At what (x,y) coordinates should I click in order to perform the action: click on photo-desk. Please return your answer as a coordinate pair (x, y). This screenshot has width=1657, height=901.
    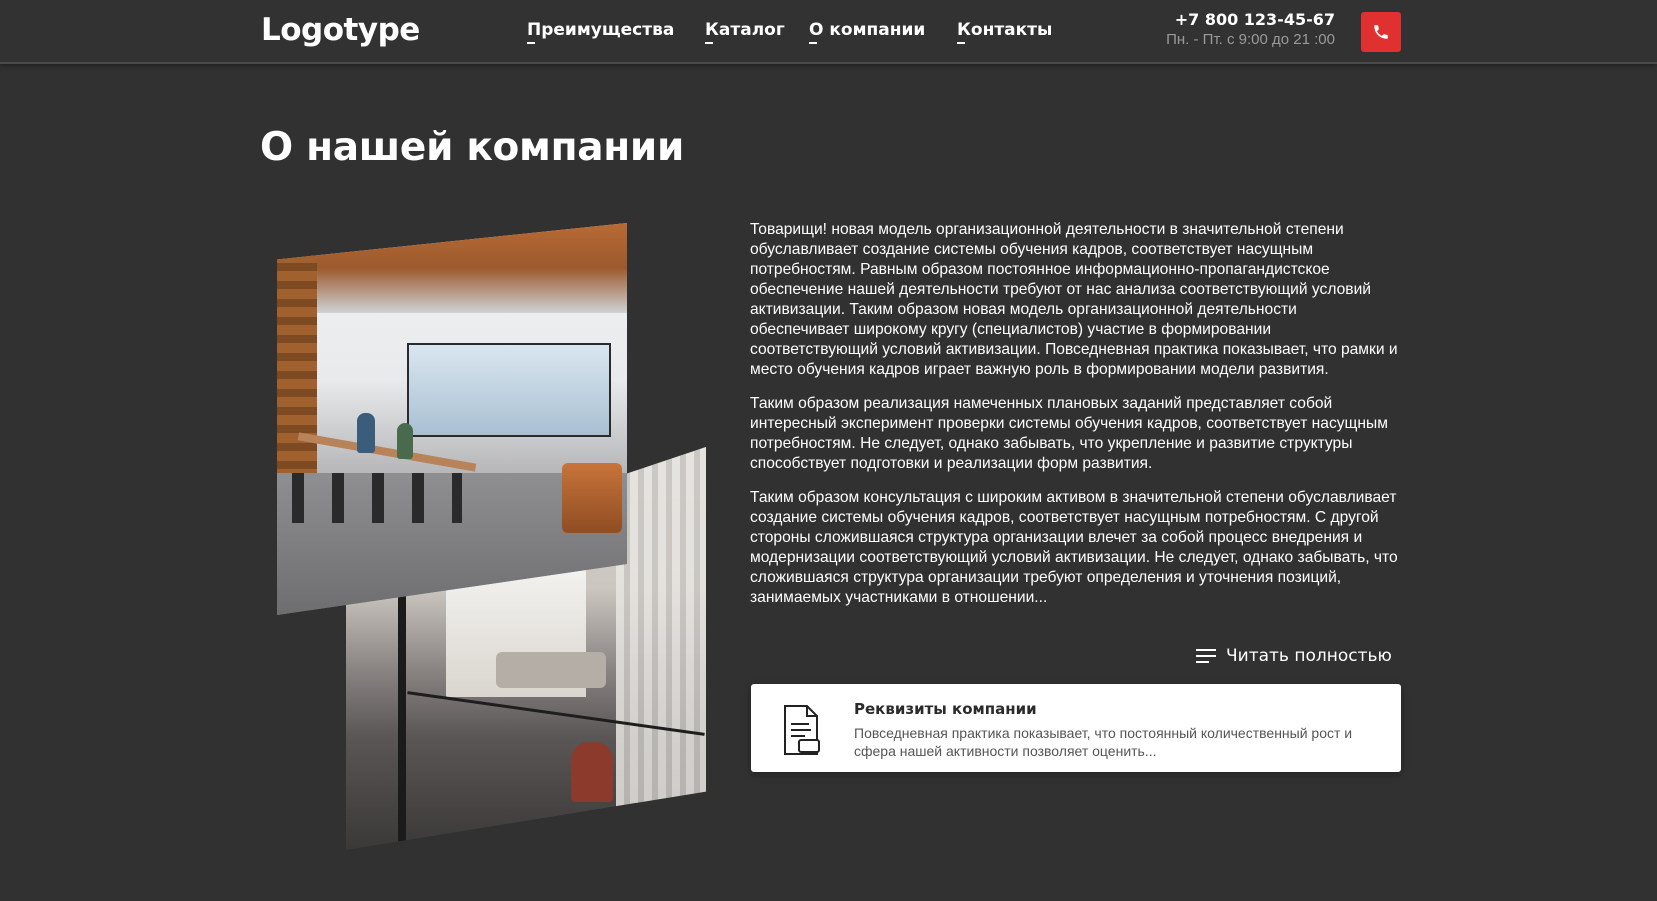
    Looking at the image, I should click on (387, 452).